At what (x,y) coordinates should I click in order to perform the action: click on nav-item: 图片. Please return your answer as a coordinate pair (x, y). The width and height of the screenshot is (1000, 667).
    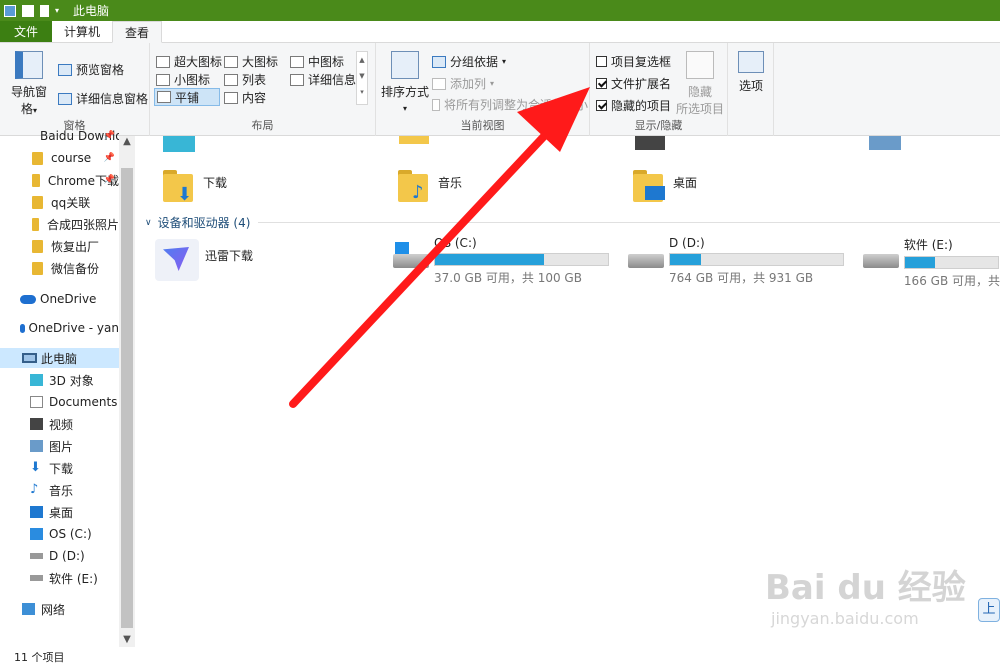
    Looking at the image, I should click on (59, 446).